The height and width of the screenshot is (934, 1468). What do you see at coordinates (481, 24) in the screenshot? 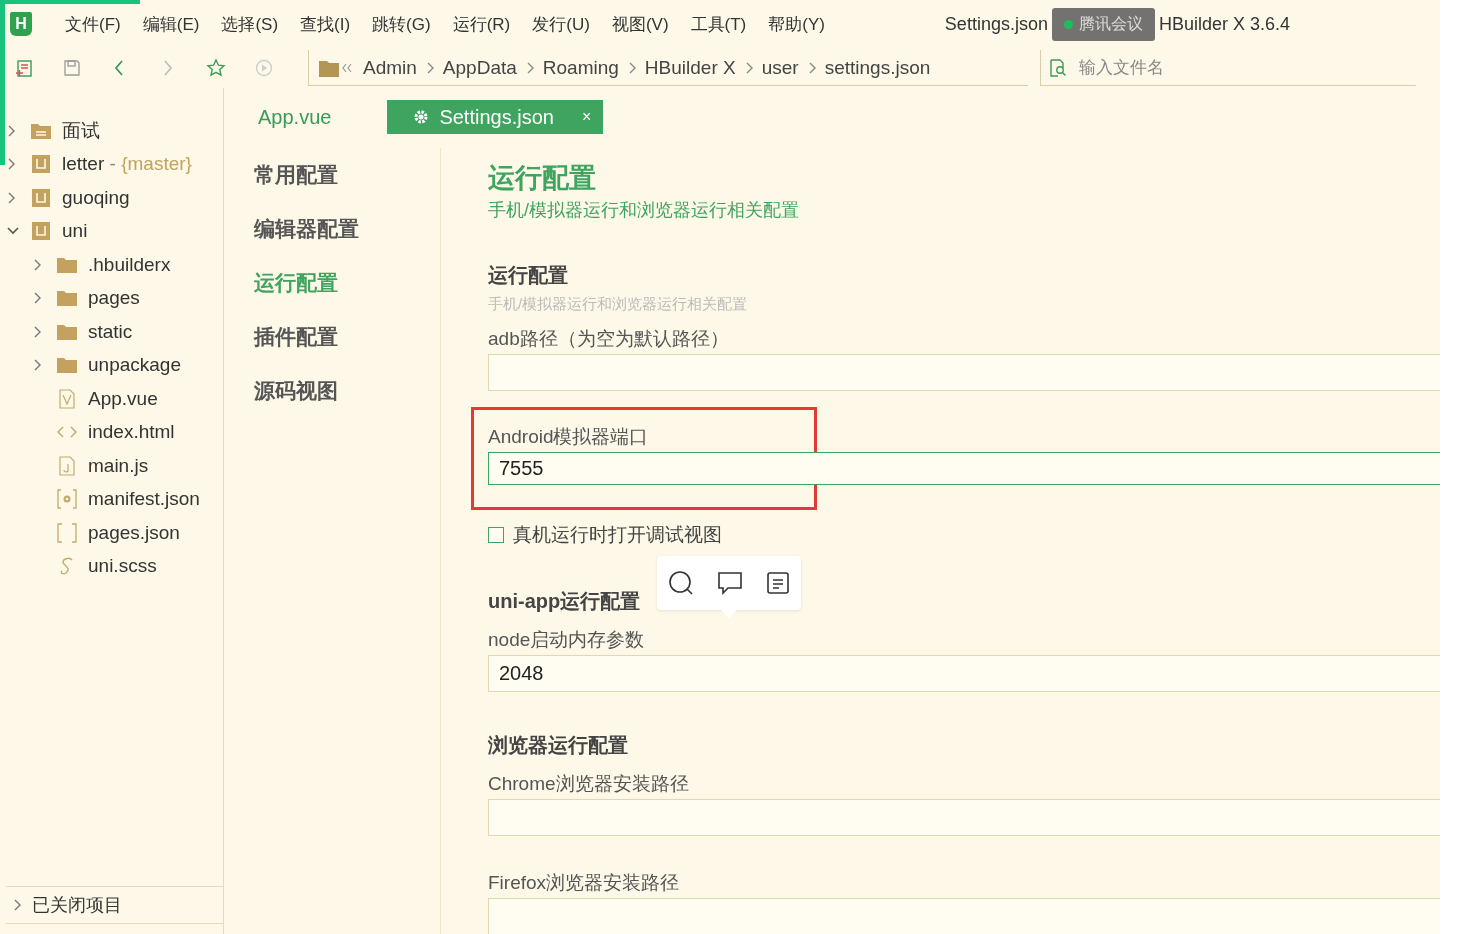
I see `menu-item: 运行(R)` at bounding box center [481, 24].